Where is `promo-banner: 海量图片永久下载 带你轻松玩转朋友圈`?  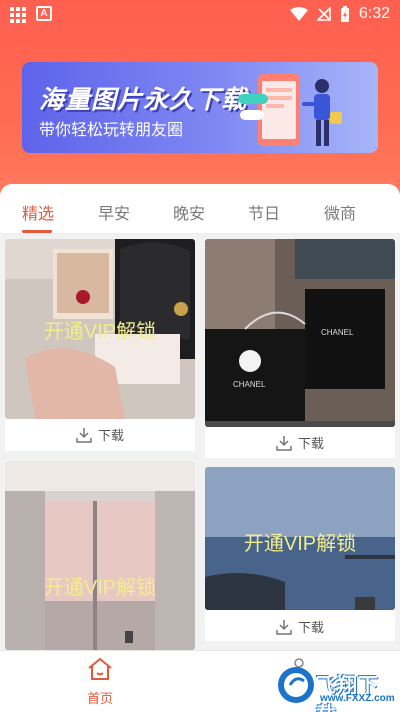
promo-banner: 海量图片永久下载 带你轻松玩转朋友圈 is located at coordinates (200, 107).